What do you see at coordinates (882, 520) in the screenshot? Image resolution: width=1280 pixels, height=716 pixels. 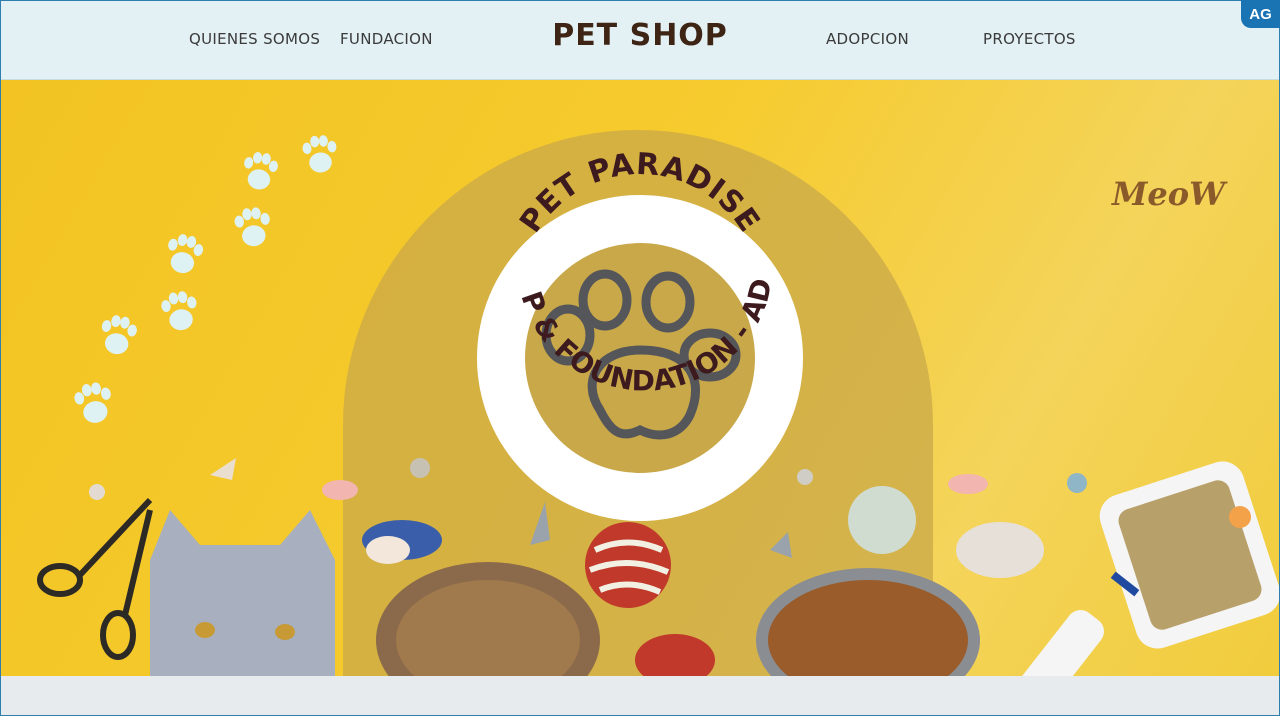 I see `ball-toy-illustration` at bounding box center [882, 520].